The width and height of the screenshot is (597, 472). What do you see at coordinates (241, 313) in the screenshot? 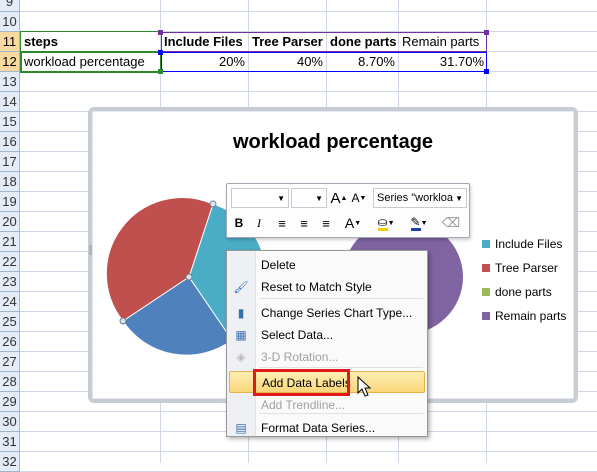
I see `chart-type-icon: ▮` at bounding box center [241, 313].